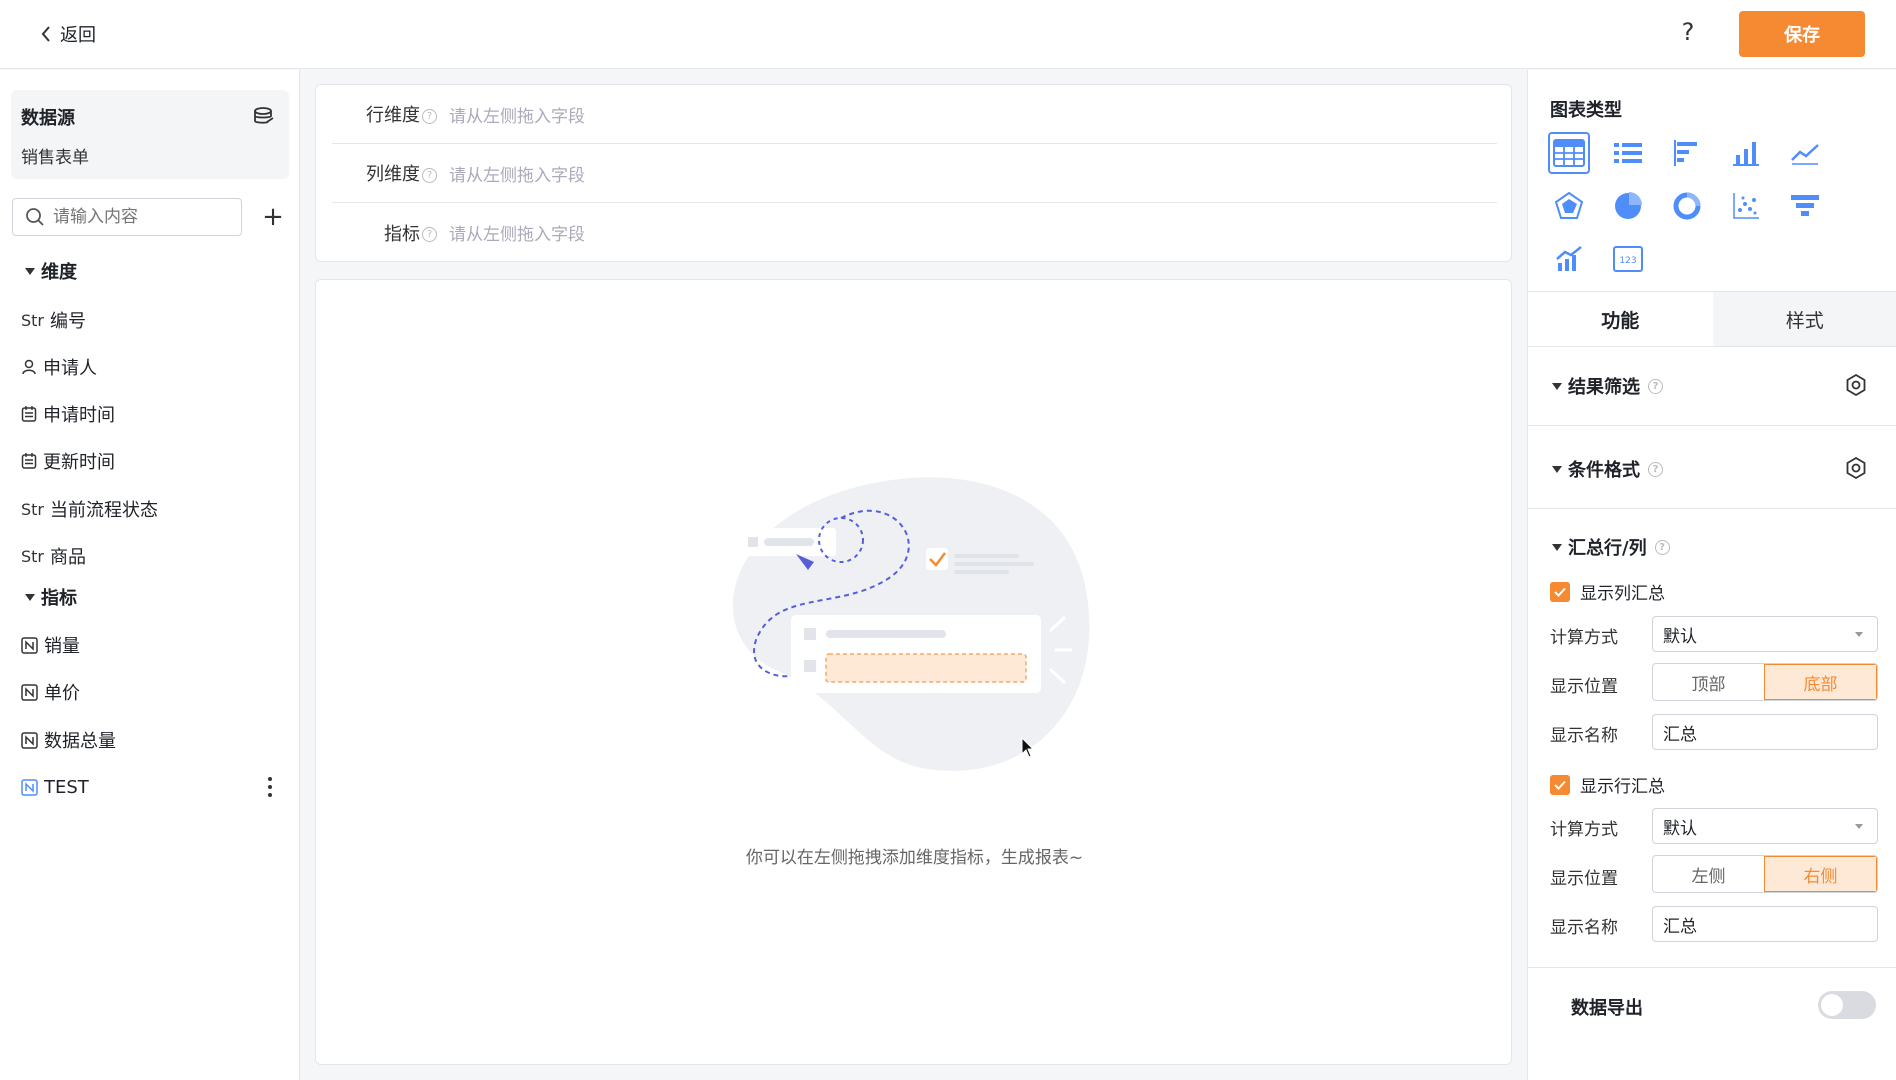 This screenshot has height=1080, width=1896. I want to click on search-icon, so click(35, 217).